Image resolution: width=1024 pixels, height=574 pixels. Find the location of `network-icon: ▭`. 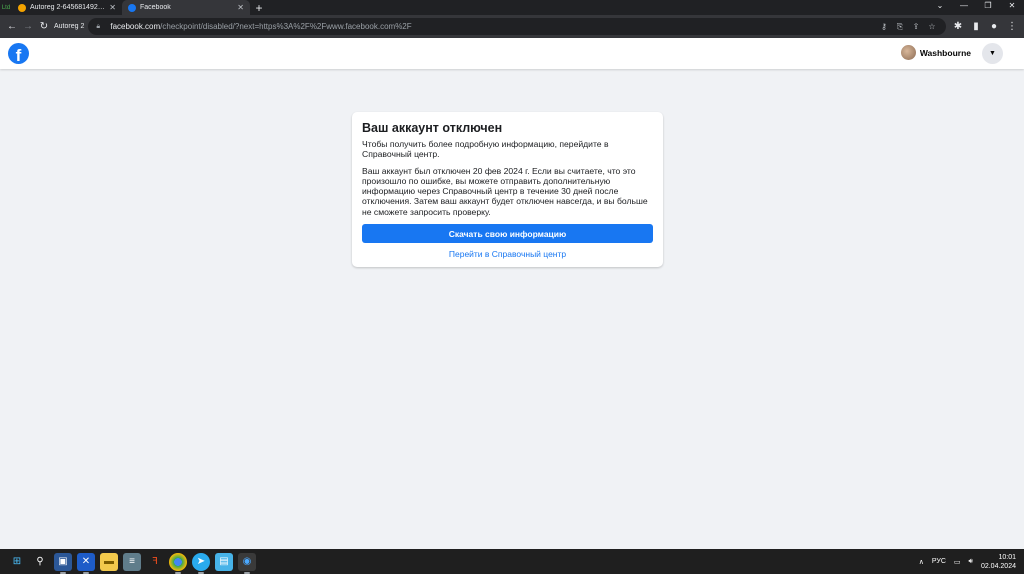

network-icon: ▭ is located at coordinates (957, 562).